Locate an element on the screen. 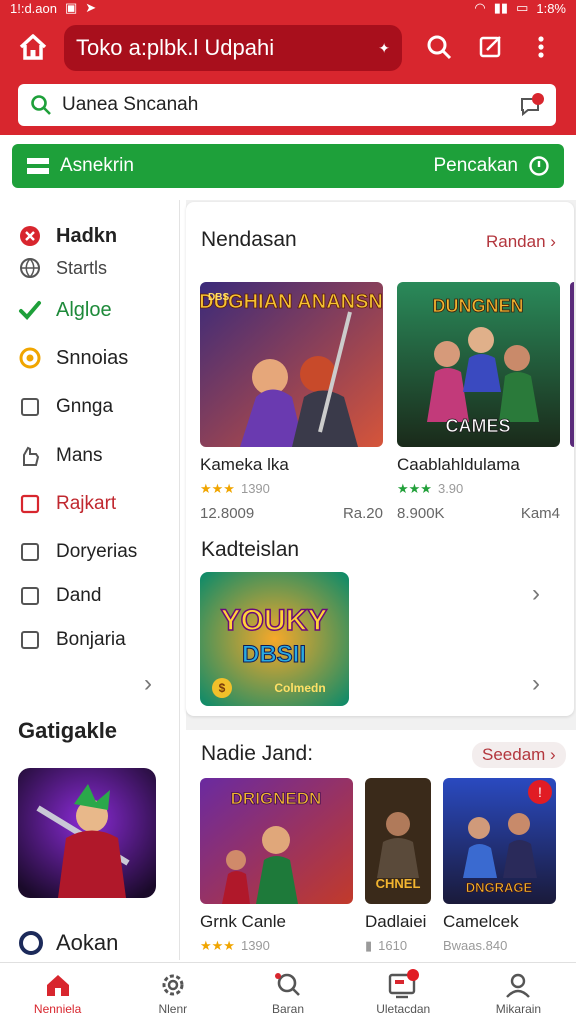 The image size is (576, 1024). nav-profile: Mikarain is located at coordinates (518, 993).